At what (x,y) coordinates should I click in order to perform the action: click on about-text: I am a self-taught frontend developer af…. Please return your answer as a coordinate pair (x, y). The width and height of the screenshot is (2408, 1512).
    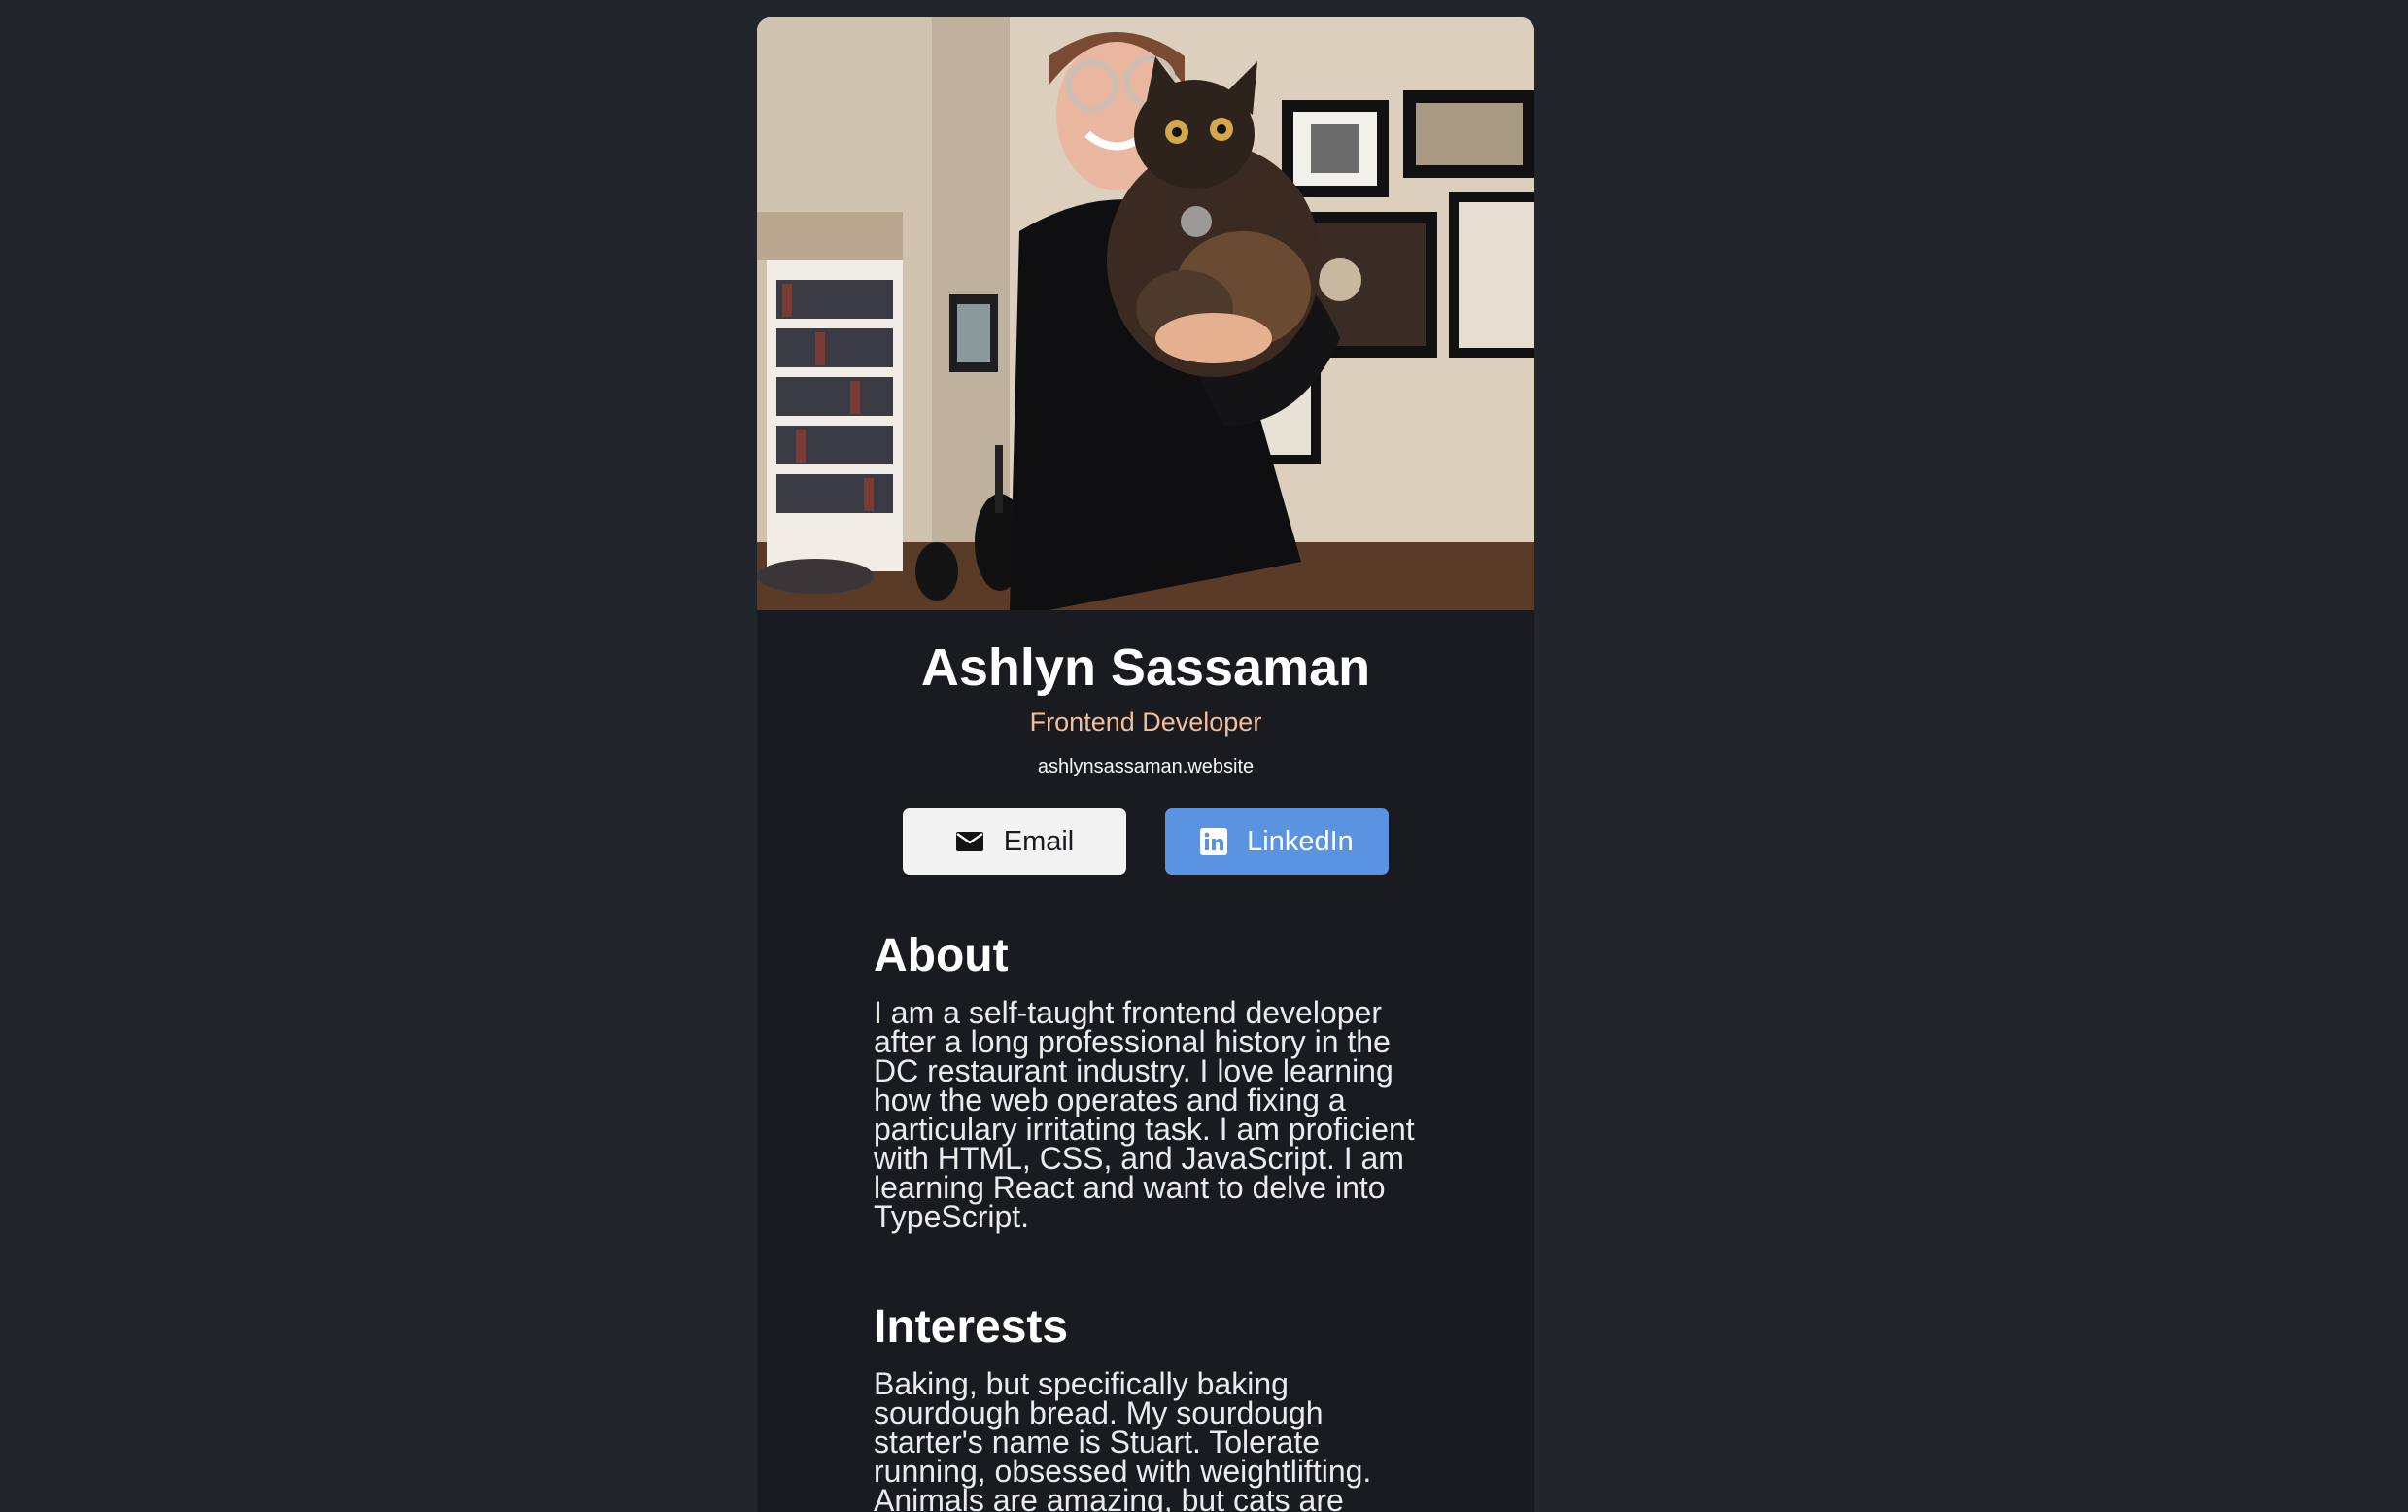
    Looking at the image, I should click on (1145, 1114).